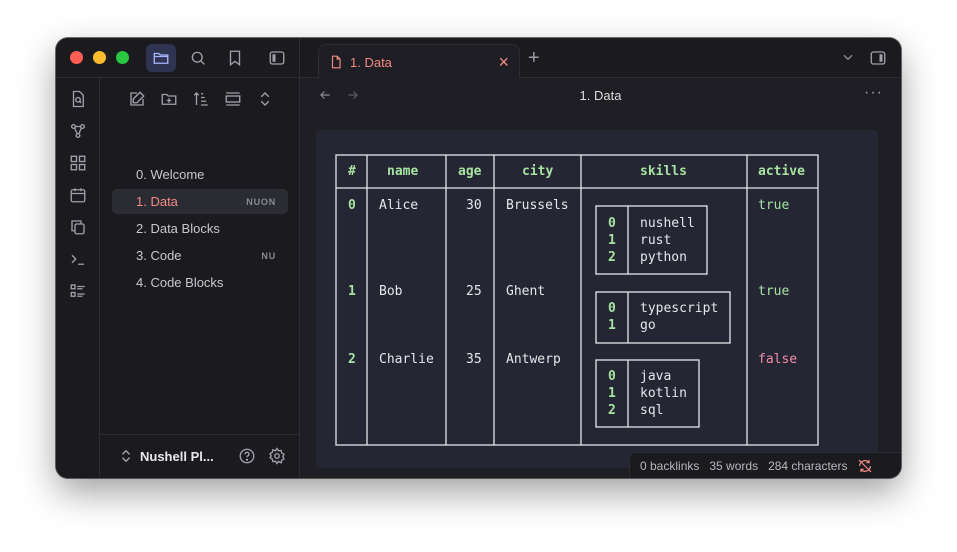  Describe the element at coordinates (391, 291) in the screenshot. I see `cell-name: Bob` at that location.